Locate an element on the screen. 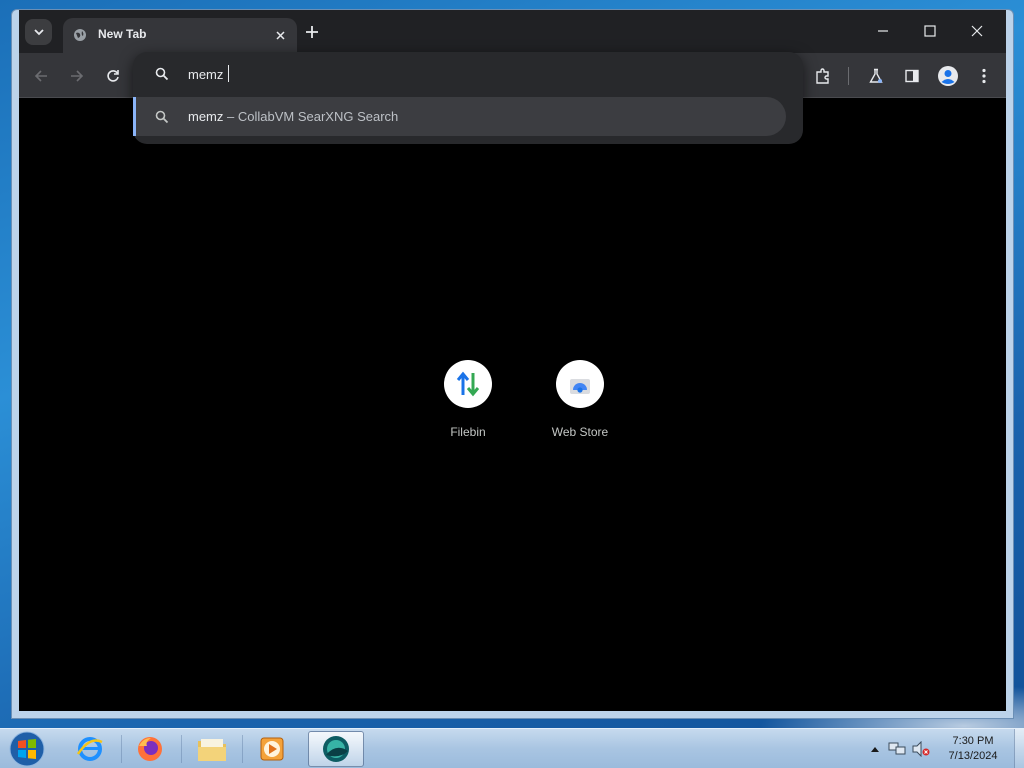 Image resolution: width=1024 pixels, height=768 pixels. clock-date: 7/13/2024 is located at coordinates (973, 756).